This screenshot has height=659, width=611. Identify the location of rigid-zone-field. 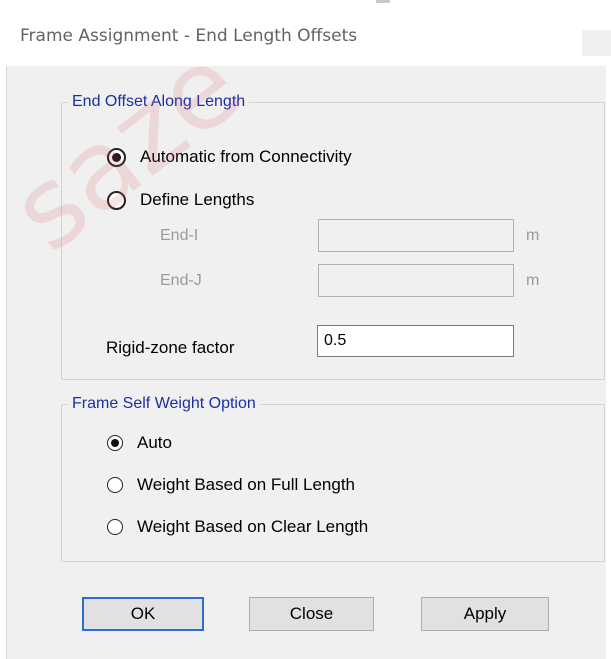
(415, 341).